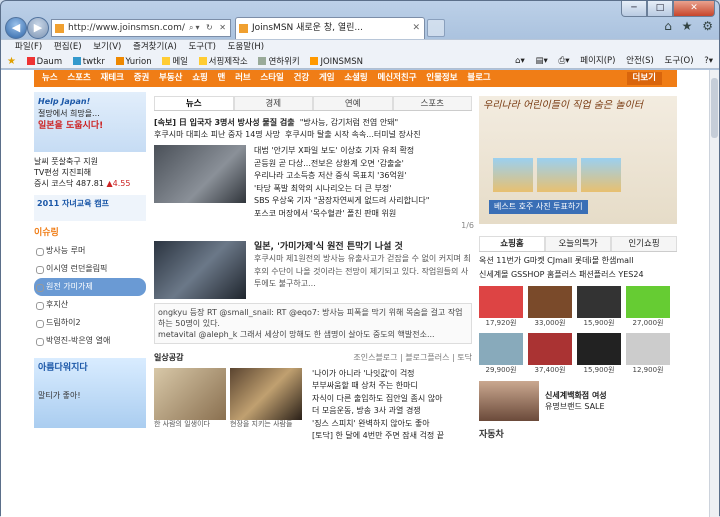 The image size is (720, 517). What do you see at coordinates (634, 9) in the screenshot?
I see `minimize-button: ─` at bounding box center [634, 9].